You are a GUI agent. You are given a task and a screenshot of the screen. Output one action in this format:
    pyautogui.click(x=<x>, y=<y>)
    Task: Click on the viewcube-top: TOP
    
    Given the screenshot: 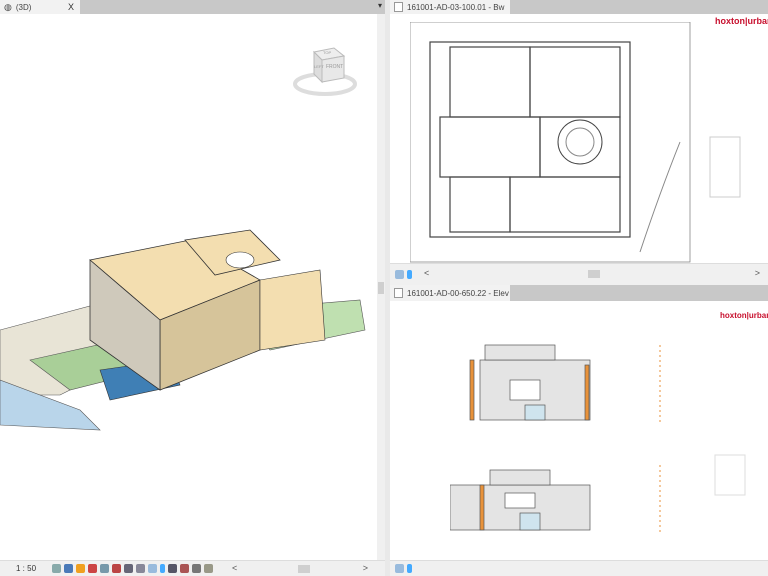 What is the action you would take?
    pyautogui.click(x=327, y=52)
    